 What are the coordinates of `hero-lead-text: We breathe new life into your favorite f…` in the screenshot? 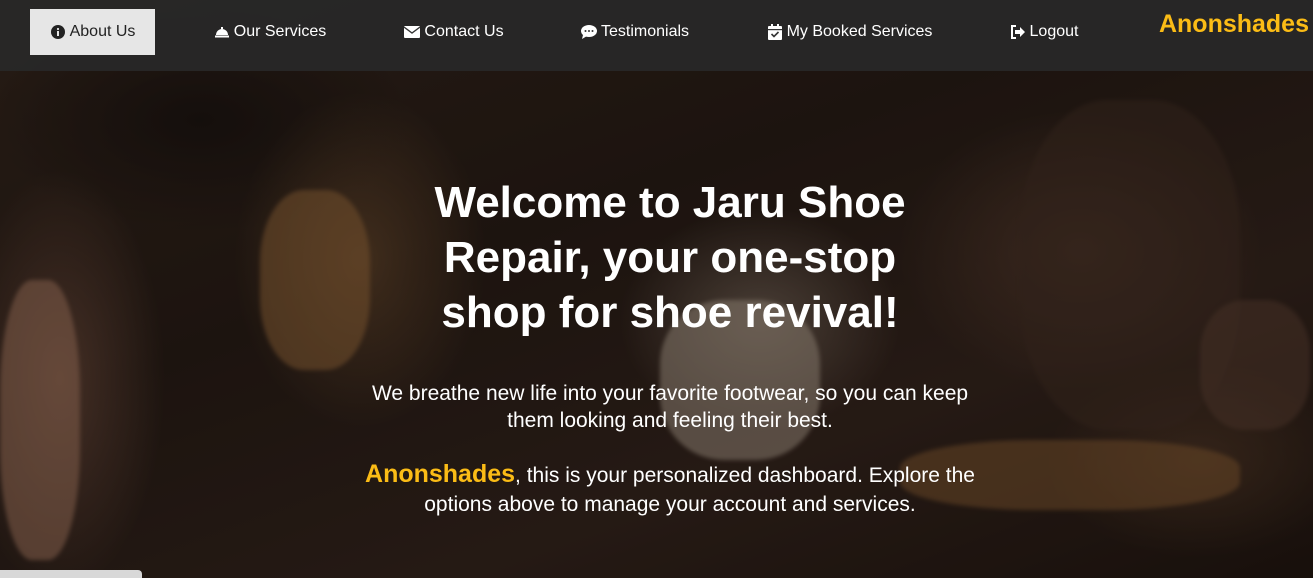 It's located at (670, 407).